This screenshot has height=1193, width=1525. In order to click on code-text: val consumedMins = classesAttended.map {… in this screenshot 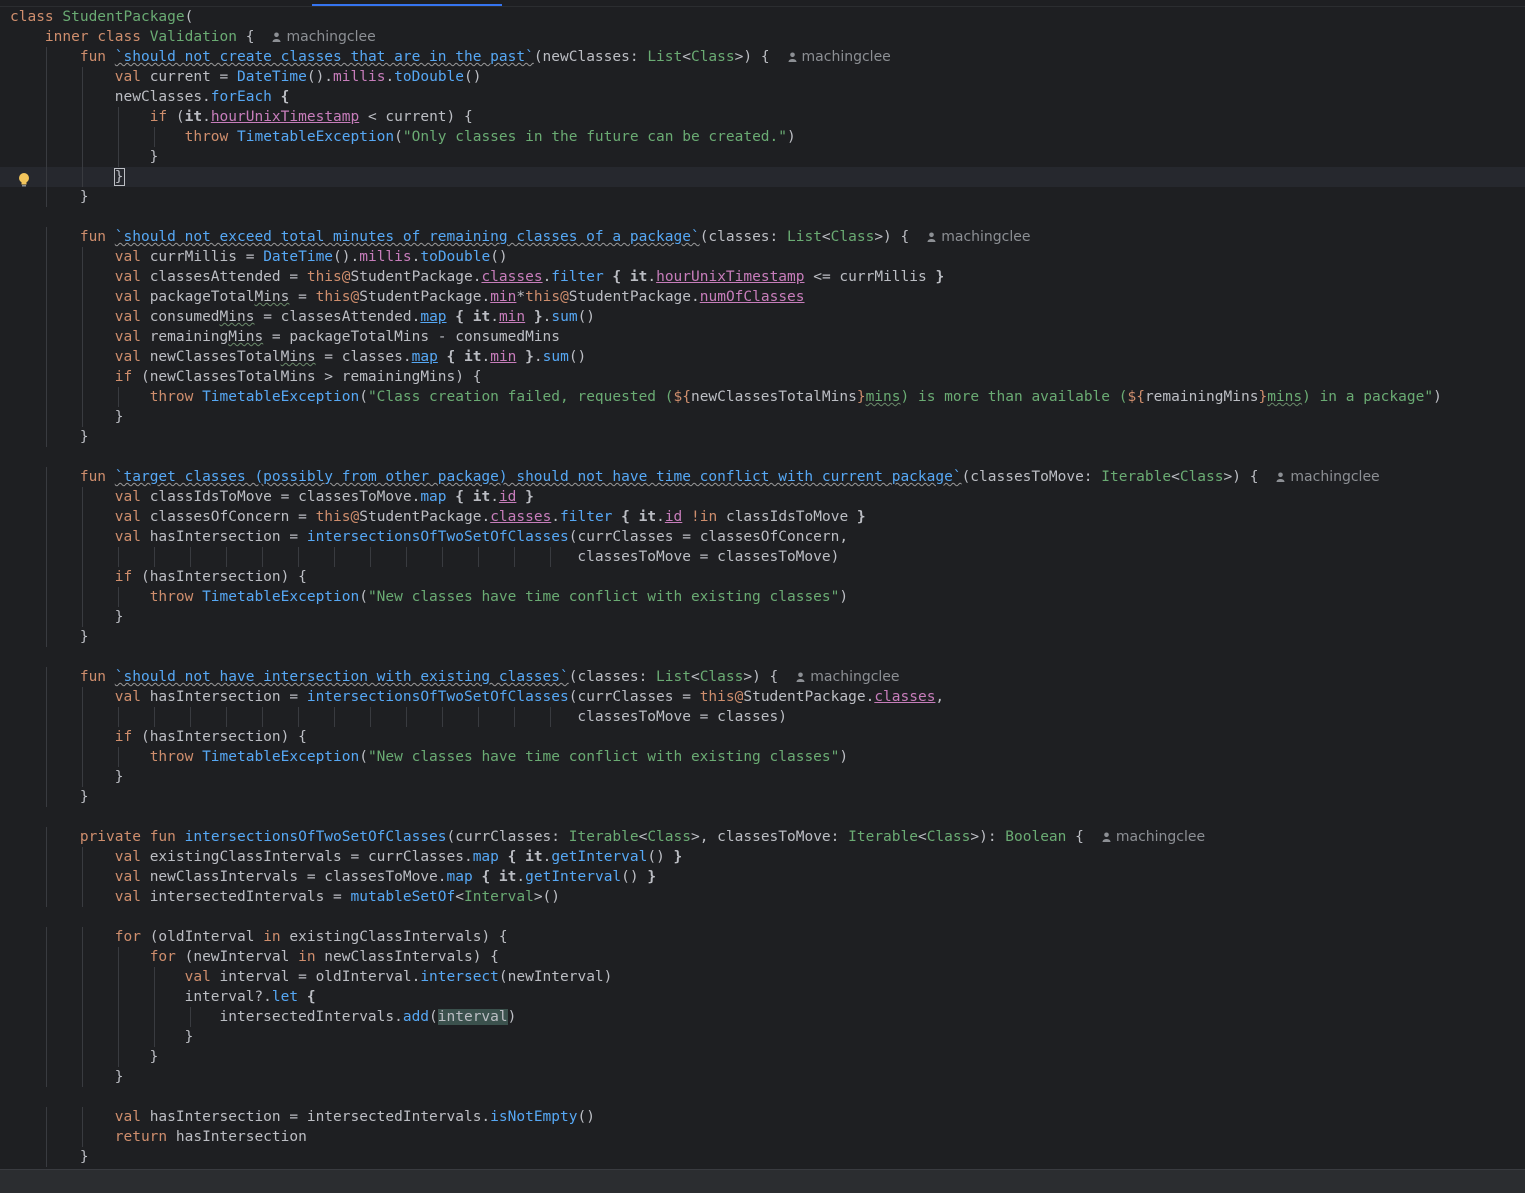, I will do `click(355, 317)`.